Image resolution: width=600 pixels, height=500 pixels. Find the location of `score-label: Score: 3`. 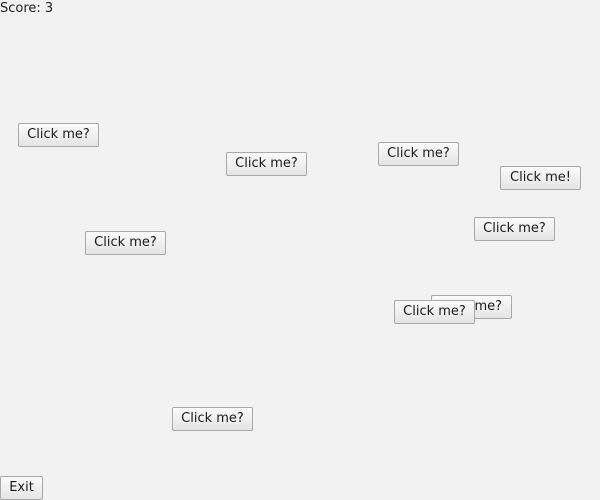

score-label: Score: 3 is located at coordinates (27, 8).